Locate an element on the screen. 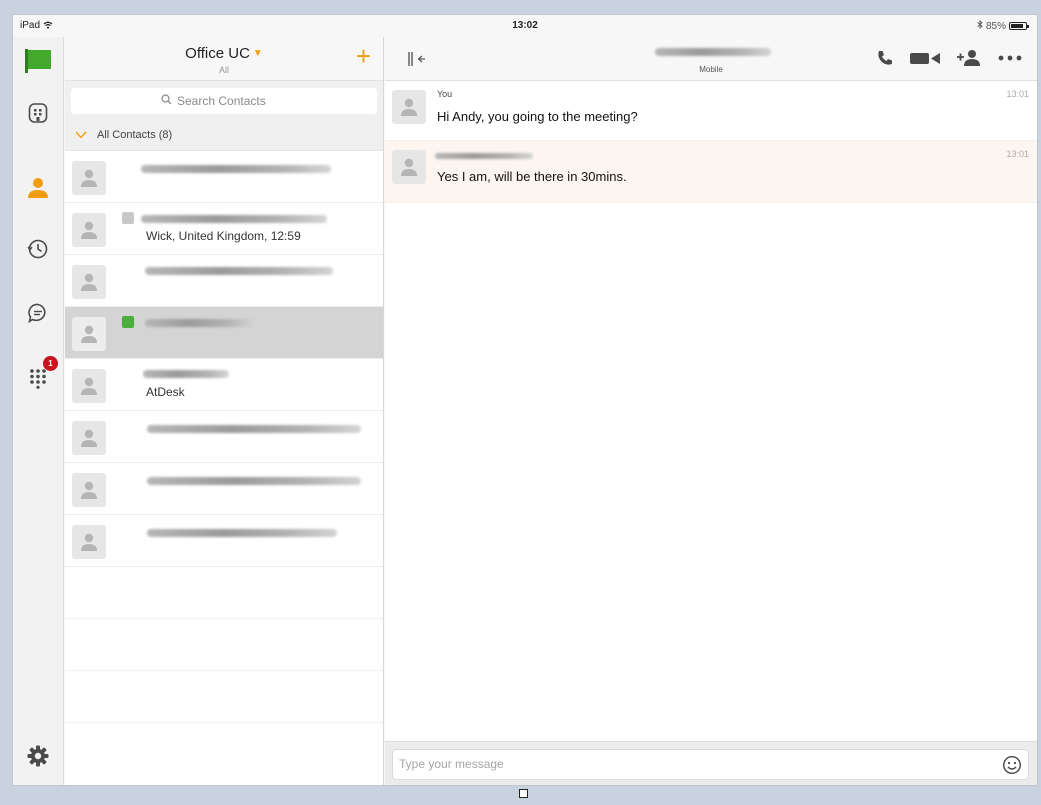 Image resolution: width=1041 pixels, height=805 pixels. resize-handle is located at coordinates (523, 793).